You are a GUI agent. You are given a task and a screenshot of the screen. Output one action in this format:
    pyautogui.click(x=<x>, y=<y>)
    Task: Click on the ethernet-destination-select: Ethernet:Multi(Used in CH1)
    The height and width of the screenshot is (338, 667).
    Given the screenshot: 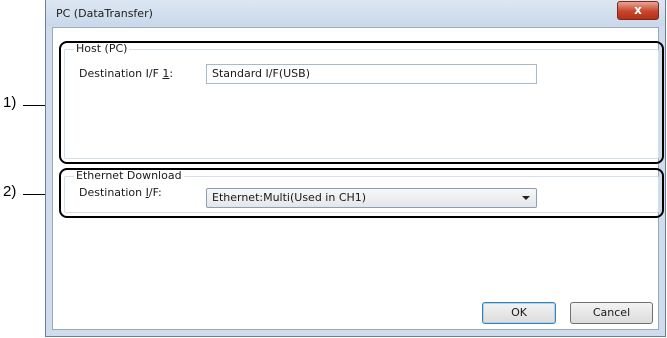 What is the action you would take?
    pyautogui.click(x=371, y=198)
    